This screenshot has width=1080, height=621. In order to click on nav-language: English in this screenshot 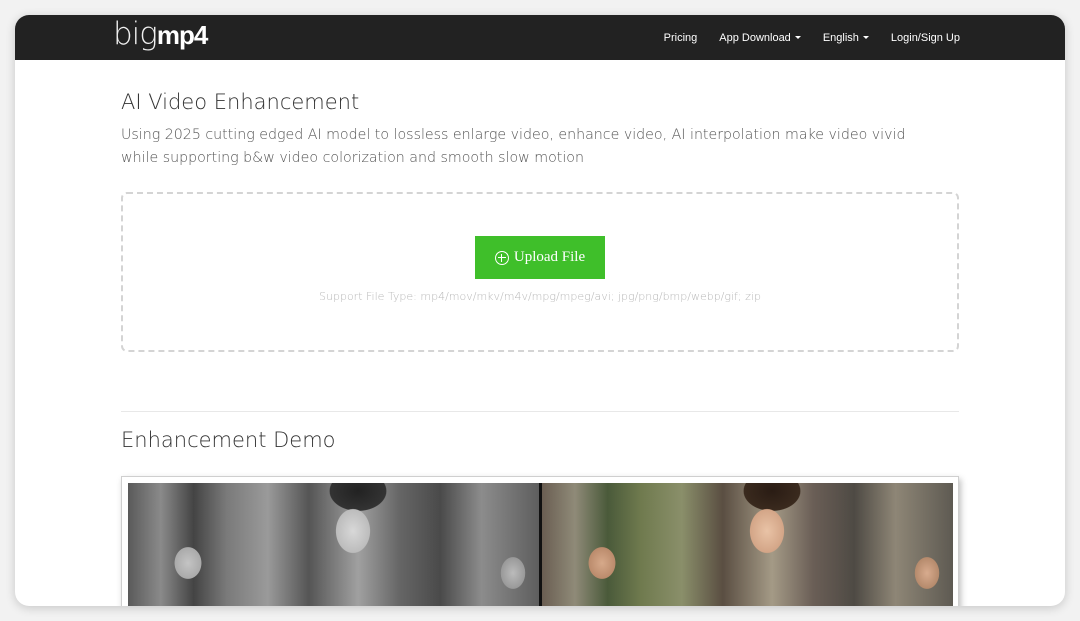, I will do `click(846, 38)`.